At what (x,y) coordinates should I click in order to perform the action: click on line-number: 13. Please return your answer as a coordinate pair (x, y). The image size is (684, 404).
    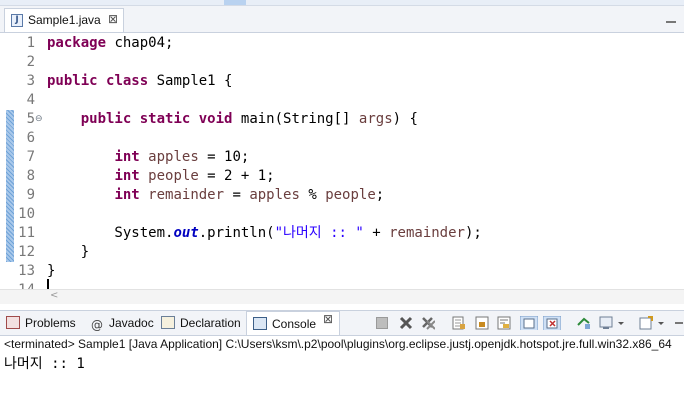
    Looking at the image, I should click on (26, 271).